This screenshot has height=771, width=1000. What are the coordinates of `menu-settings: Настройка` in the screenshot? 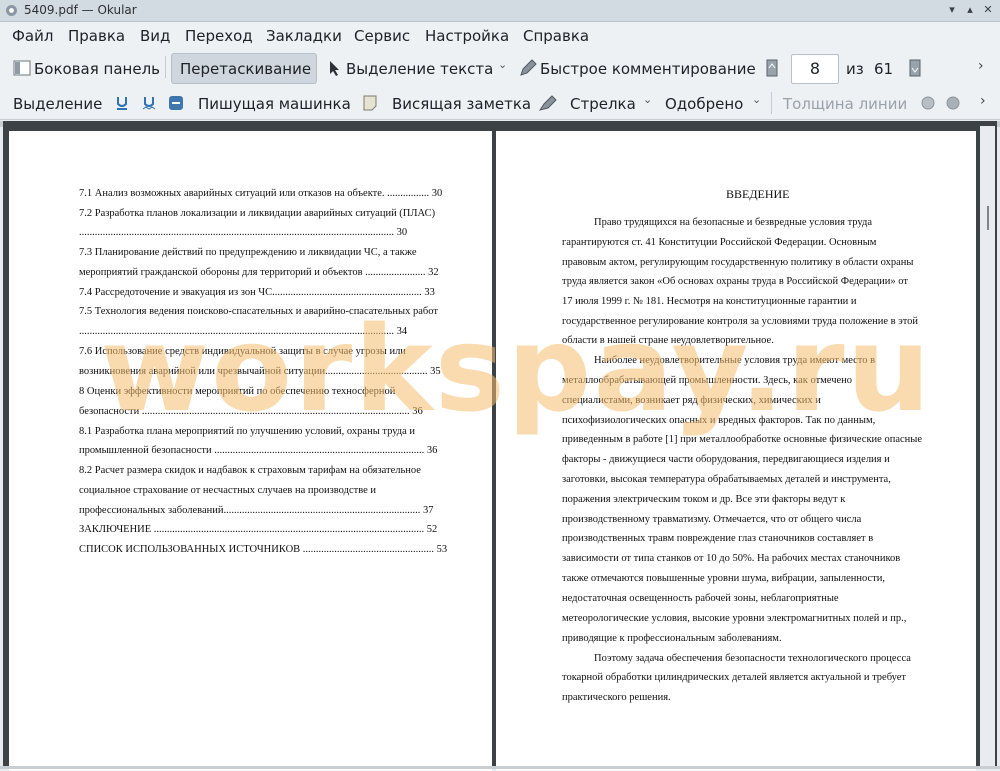 It's located at (467, 36).